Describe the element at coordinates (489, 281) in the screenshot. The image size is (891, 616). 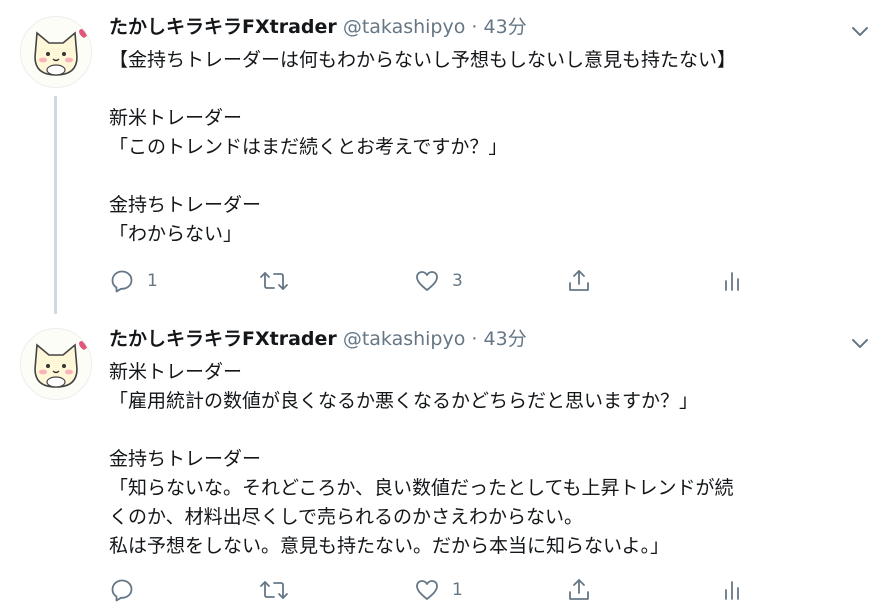
I see `tweet-actions: 1 3` at that location.